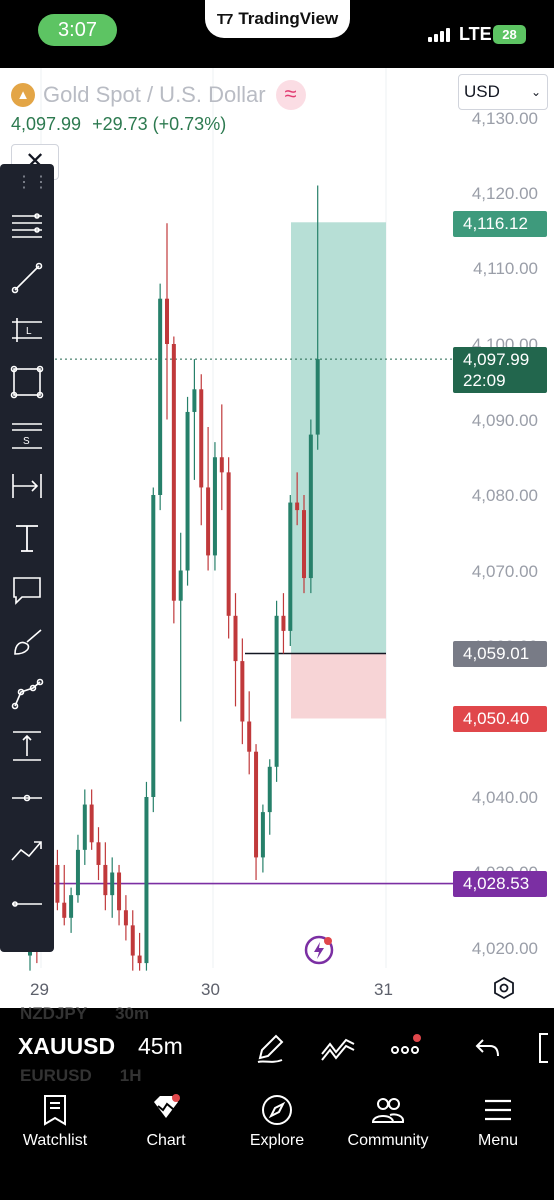 This screenshot has width=554, height=1200. I want to click on battery-icon: 28, so click(509, 34).